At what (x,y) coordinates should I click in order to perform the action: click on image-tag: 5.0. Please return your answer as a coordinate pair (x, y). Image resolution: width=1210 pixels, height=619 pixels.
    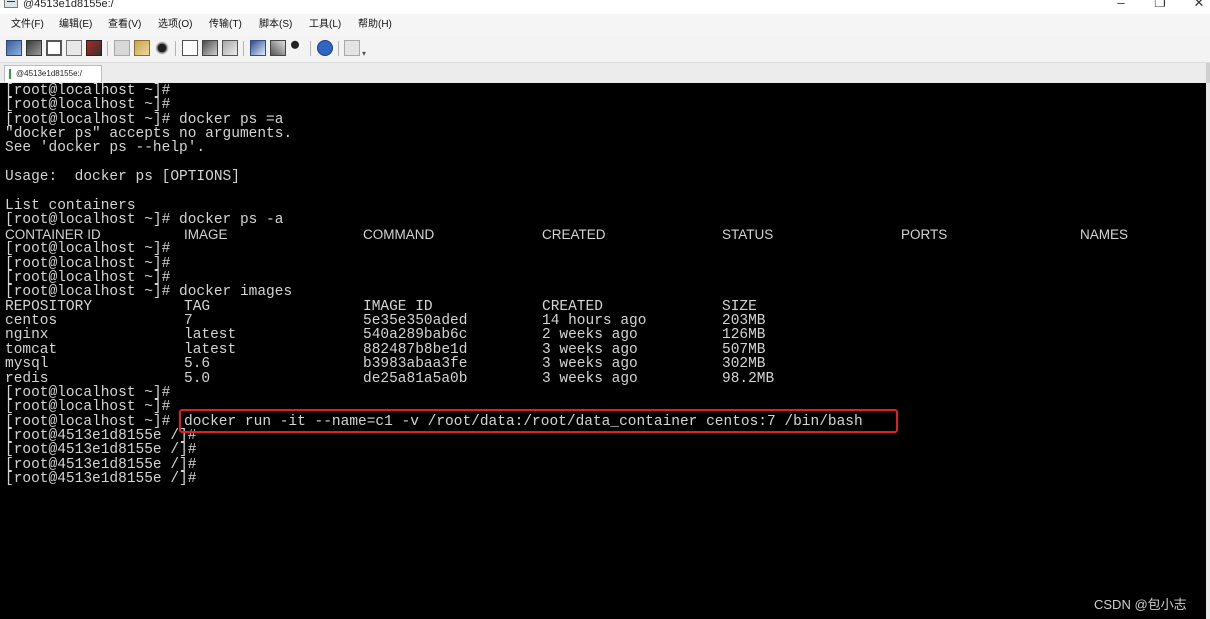
    Looking at the image, I should click on (197, 379).